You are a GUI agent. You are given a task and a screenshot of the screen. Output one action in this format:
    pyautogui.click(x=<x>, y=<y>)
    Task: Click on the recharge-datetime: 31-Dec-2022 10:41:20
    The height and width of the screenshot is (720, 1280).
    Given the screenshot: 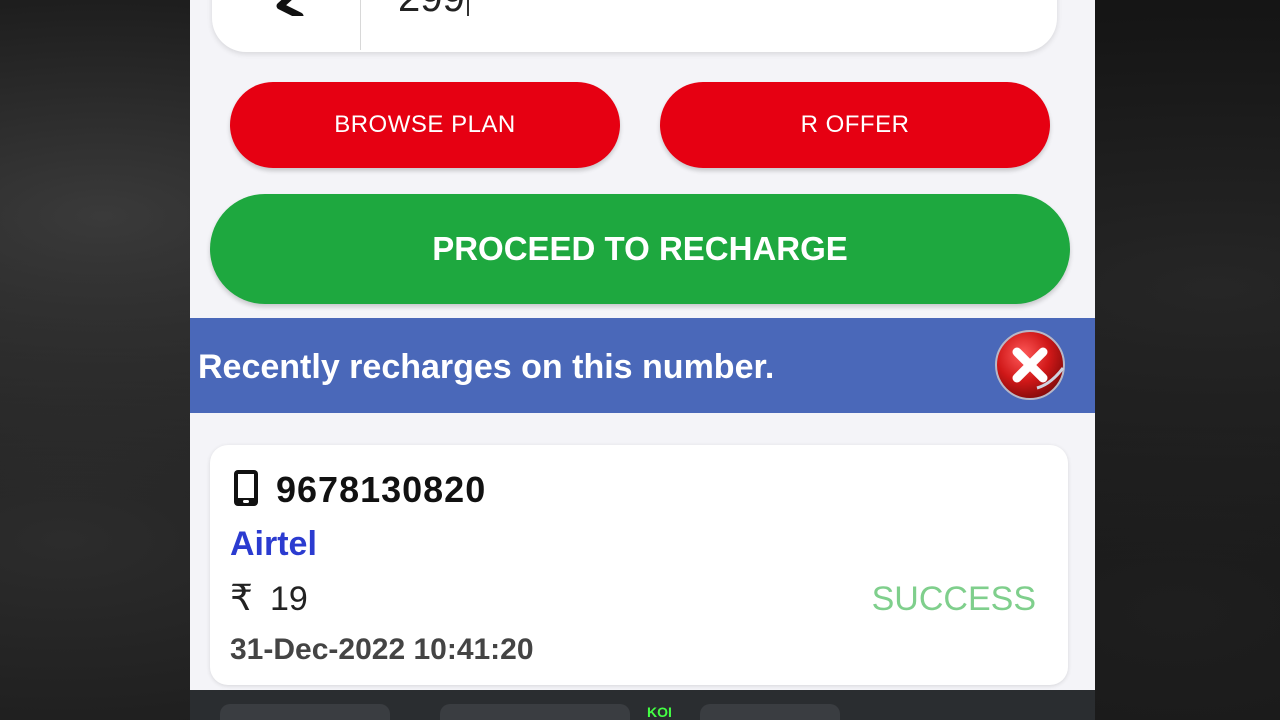 What is the action you would take?
    pyautogui.click(x=382, y=649)
    